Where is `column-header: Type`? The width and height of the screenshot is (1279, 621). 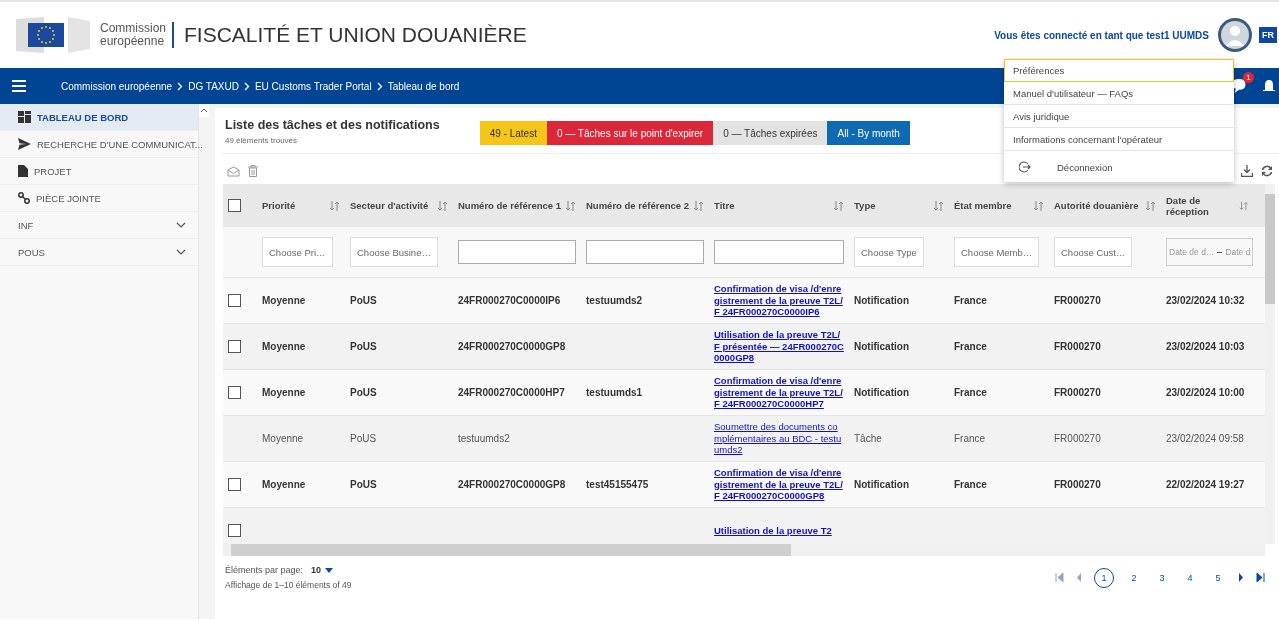 column-header: Type is located at coordinates (865, 205).